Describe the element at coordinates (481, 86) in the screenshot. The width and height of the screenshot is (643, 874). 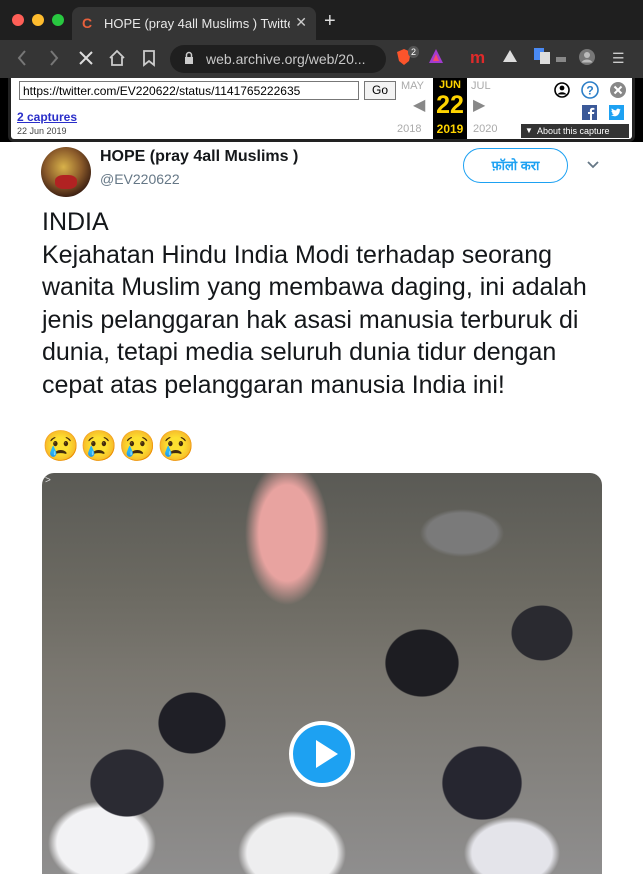
I see `next-month-label: JUL` at that location.